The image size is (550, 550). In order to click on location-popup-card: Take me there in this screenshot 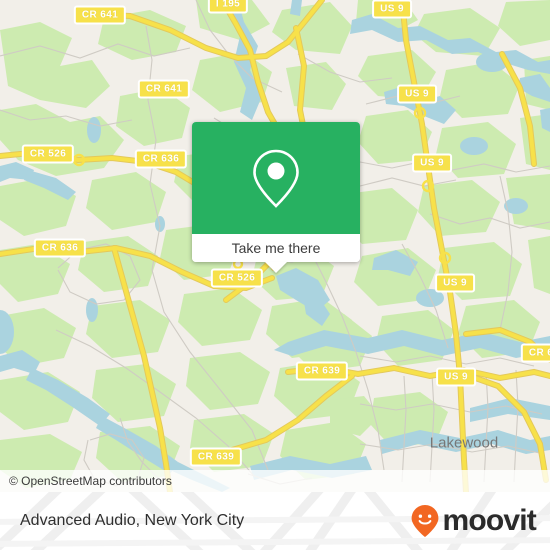, I will do `click(276, 197)`.